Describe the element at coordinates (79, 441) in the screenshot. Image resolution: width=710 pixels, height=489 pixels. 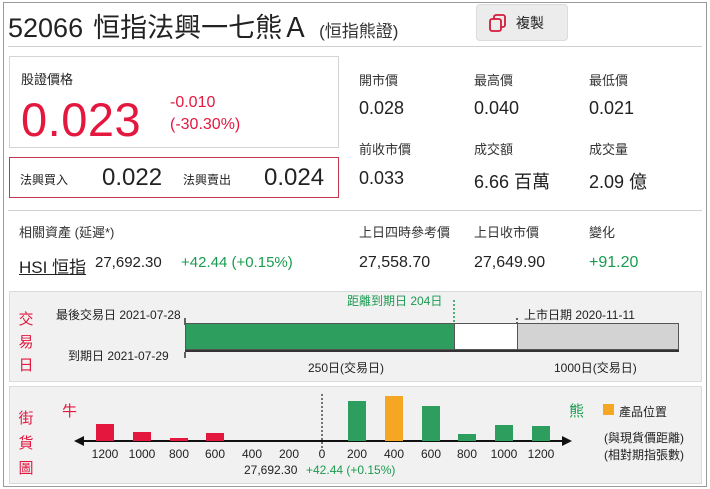
I see `axis-arrow-left` at that location.